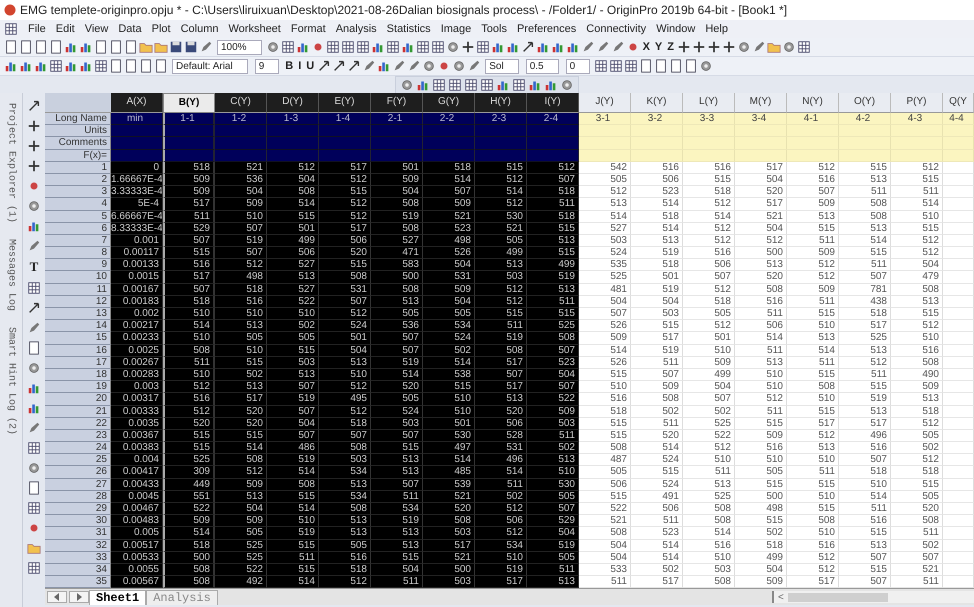 This screenshot has height=607, width=974. What do you see at coordinates (616, 29) in the screenshot?
I see `menu-item: Connectivity` at bounding box center [616, 29].